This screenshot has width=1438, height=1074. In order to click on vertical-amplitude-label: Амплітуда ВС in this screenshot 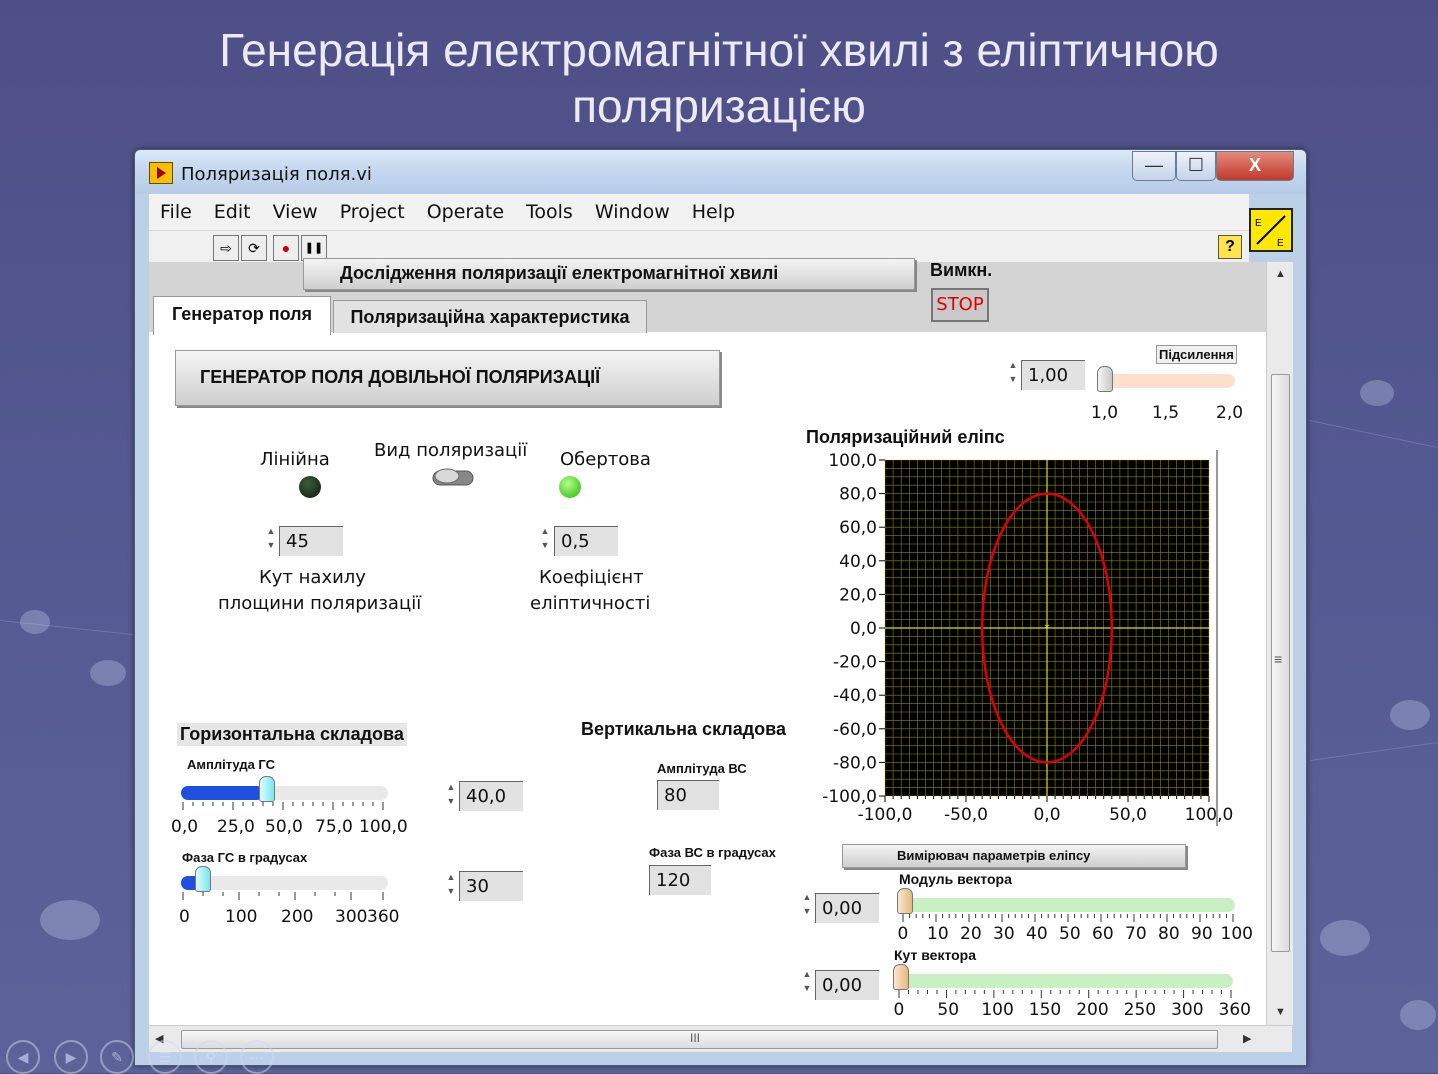, I will do `click(702, 768)`.